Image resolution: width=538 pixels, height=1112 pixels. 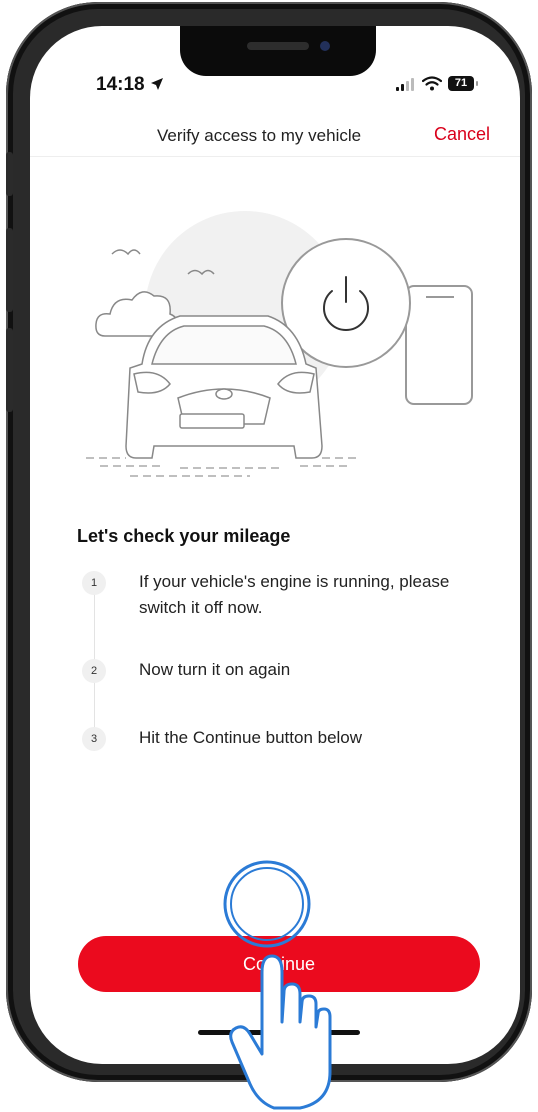 I want to click on nav-header: Verify access to my vehicle Cancel, so click(x=275, y=141).